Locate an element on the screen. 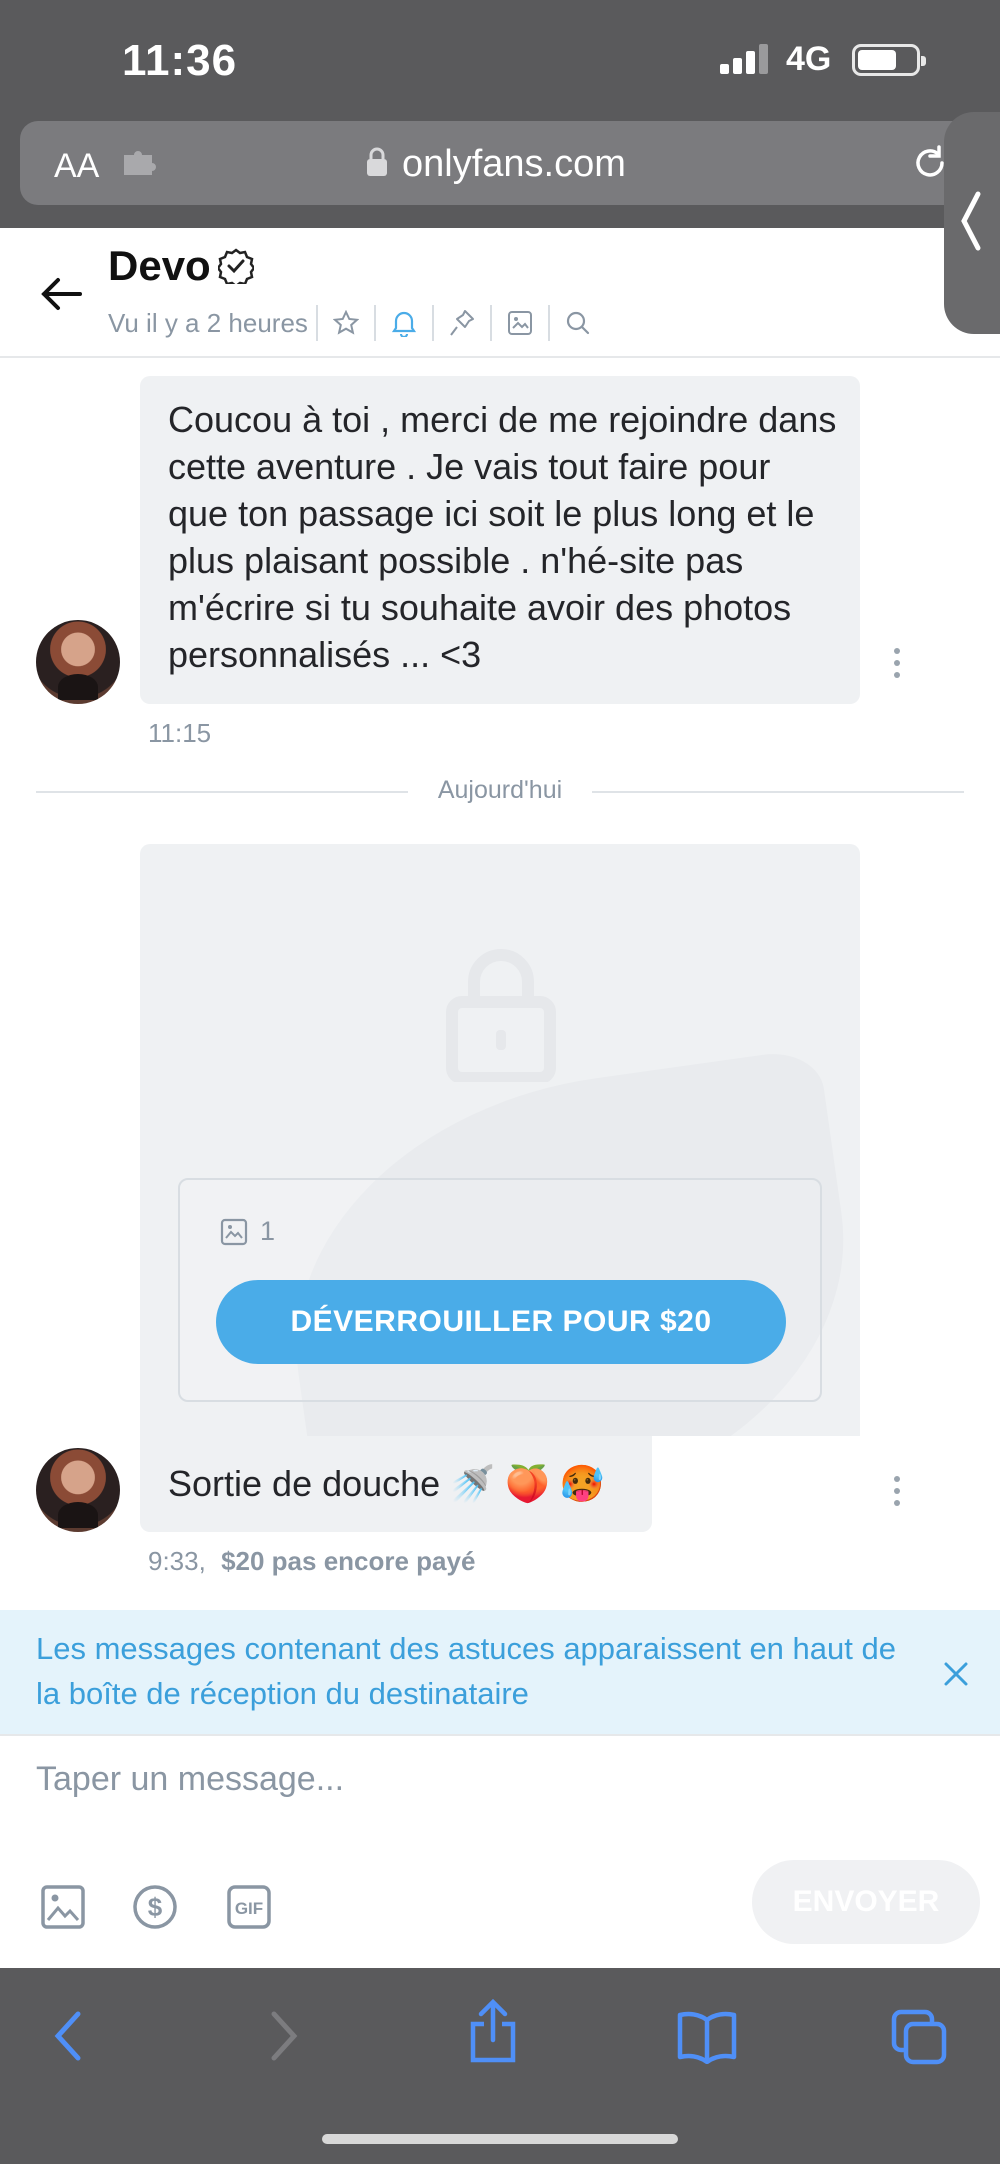 The image size is (1000, 2164). payment-status: $20 pas encore payé is located at coordinates (348, 1561).